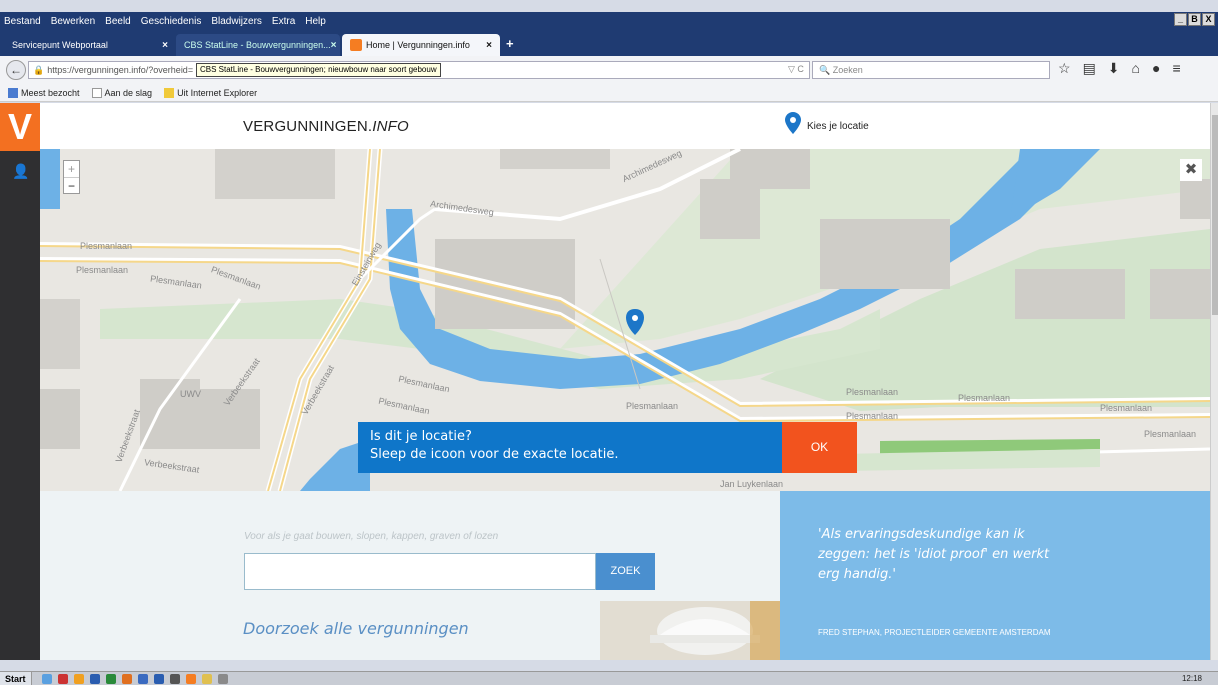 This screenshot has width=1218, height=685. I want to click on site-brand: VERGUNNINGEN.INFO, so click(326, 126).